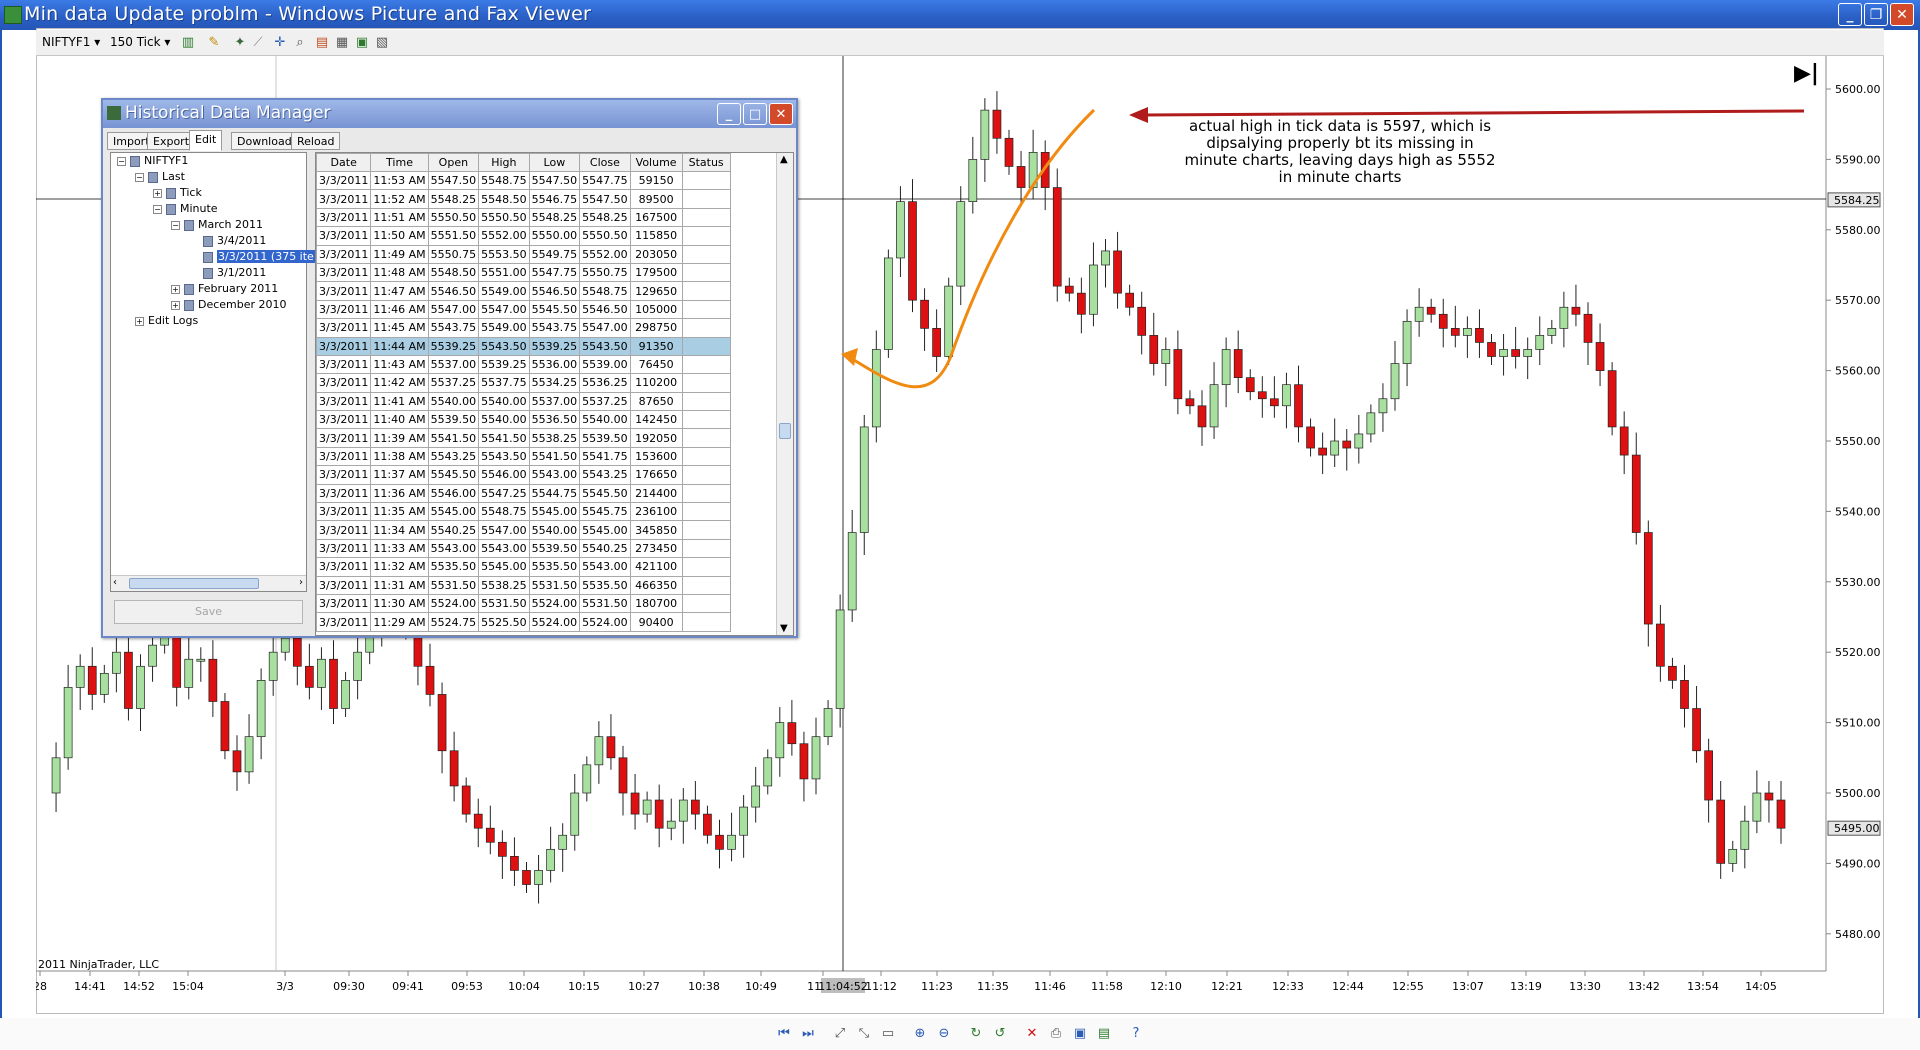 The width and height of the screenshot is (1920, 1050). Describe the element at coordinates (656, 475) in the screenshot. I see `table-cell-volume: 176650` at that location.